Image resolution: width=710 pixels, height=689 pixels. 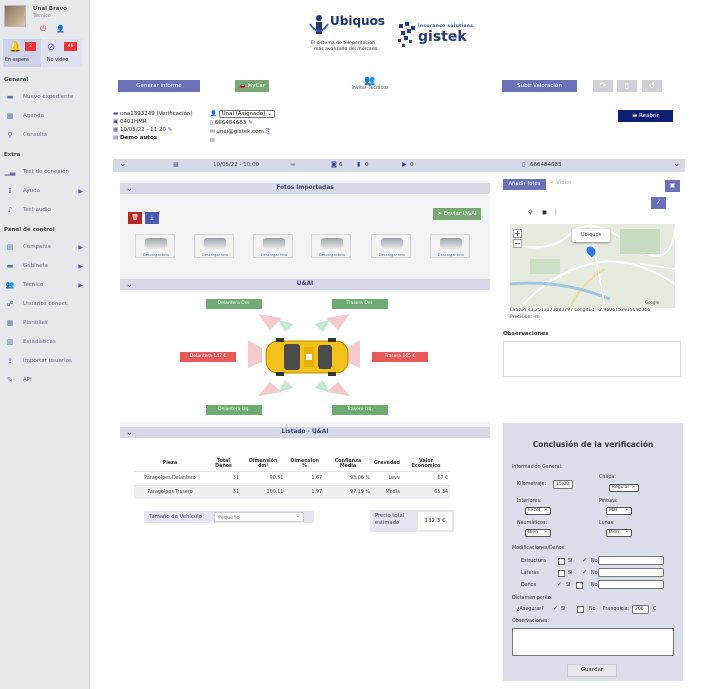 What do you see at coordinates (580, 609) in the screenshot?
I see `insure-no-checkbox` at bounding box center [580, 609].